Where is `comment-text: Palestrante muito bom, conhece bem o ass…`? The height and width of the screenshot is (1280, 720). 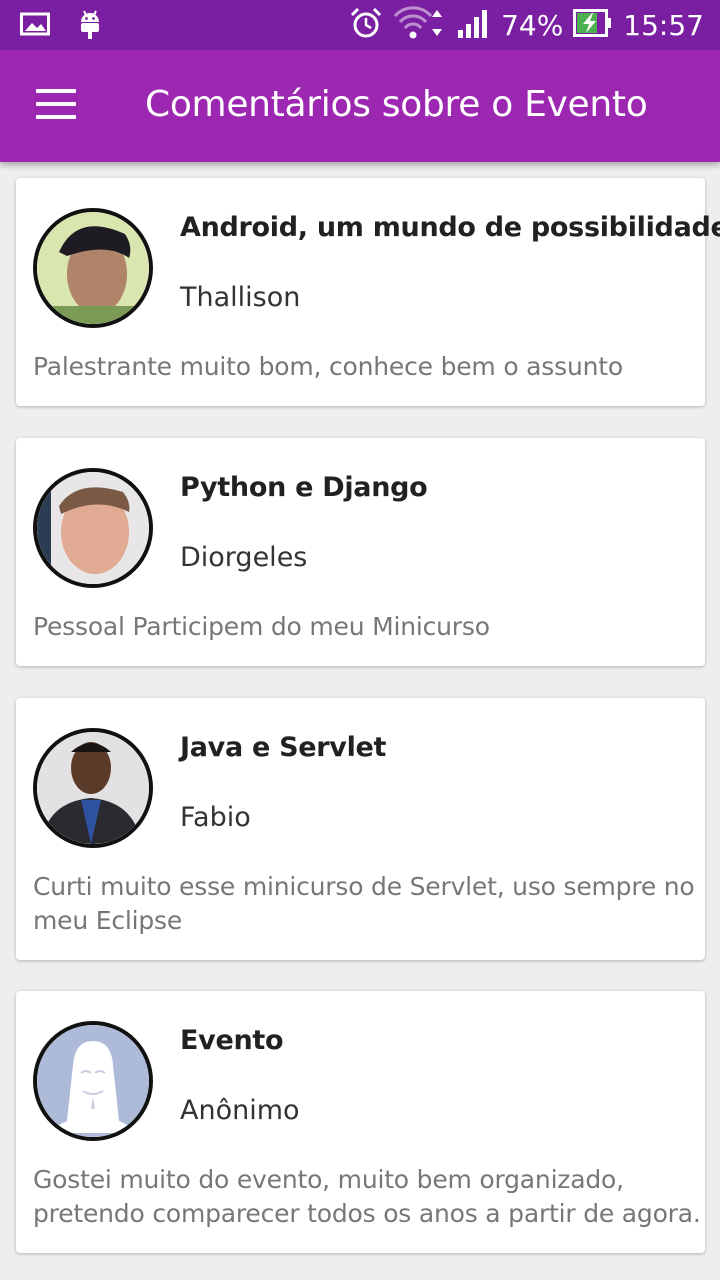
comment-text: Palestrante muito bom, conhece bem o ass… is located at coordinates (328, 366).